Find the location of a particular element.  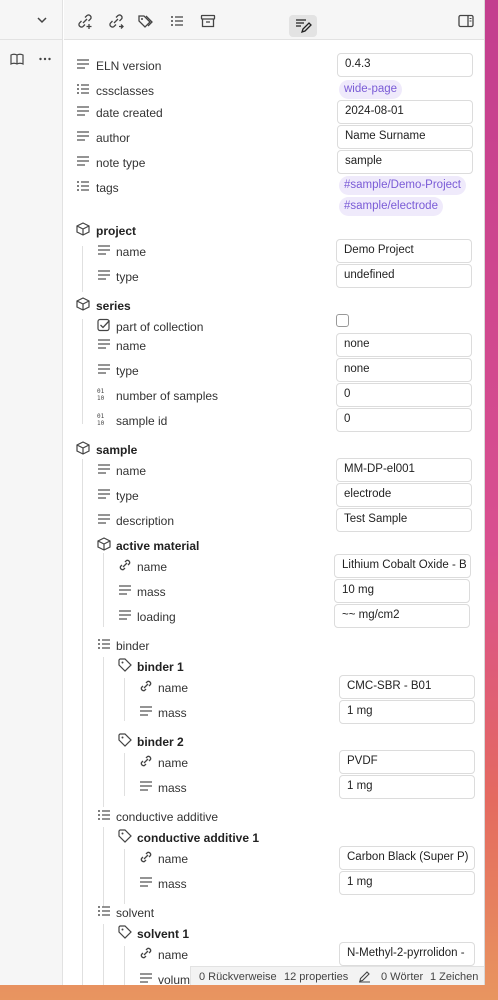

note-type-field: sample is located at coordinates (405, 162).